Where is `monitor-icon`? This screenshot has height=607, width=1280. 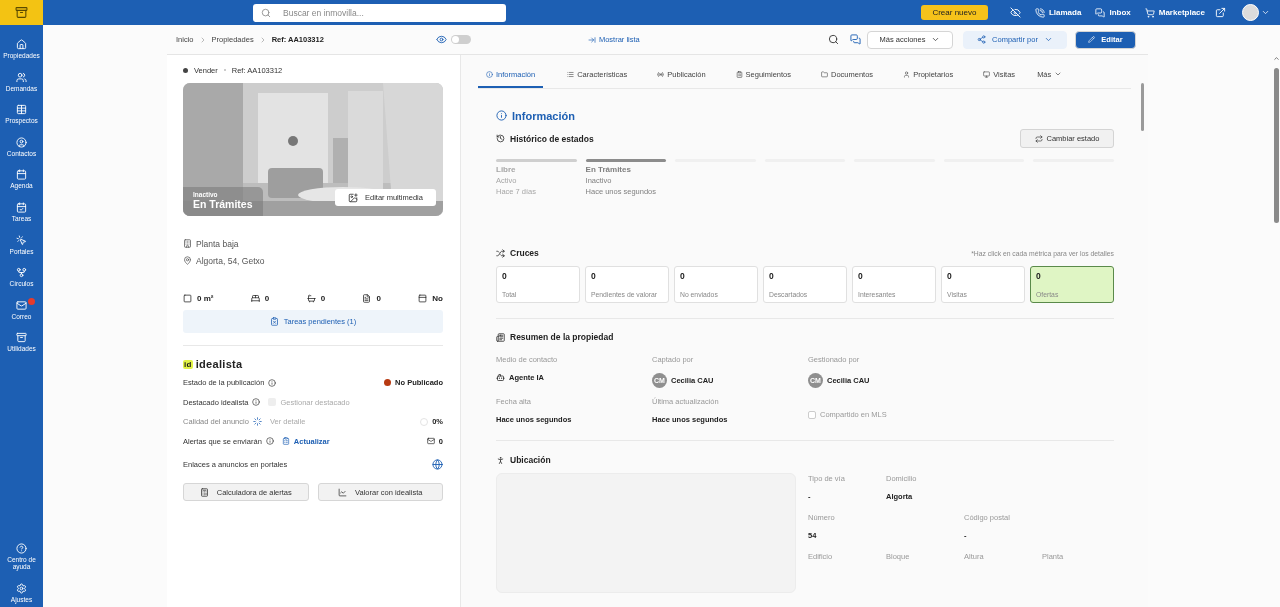 monitor-icon is located at coordinates (987, 74).